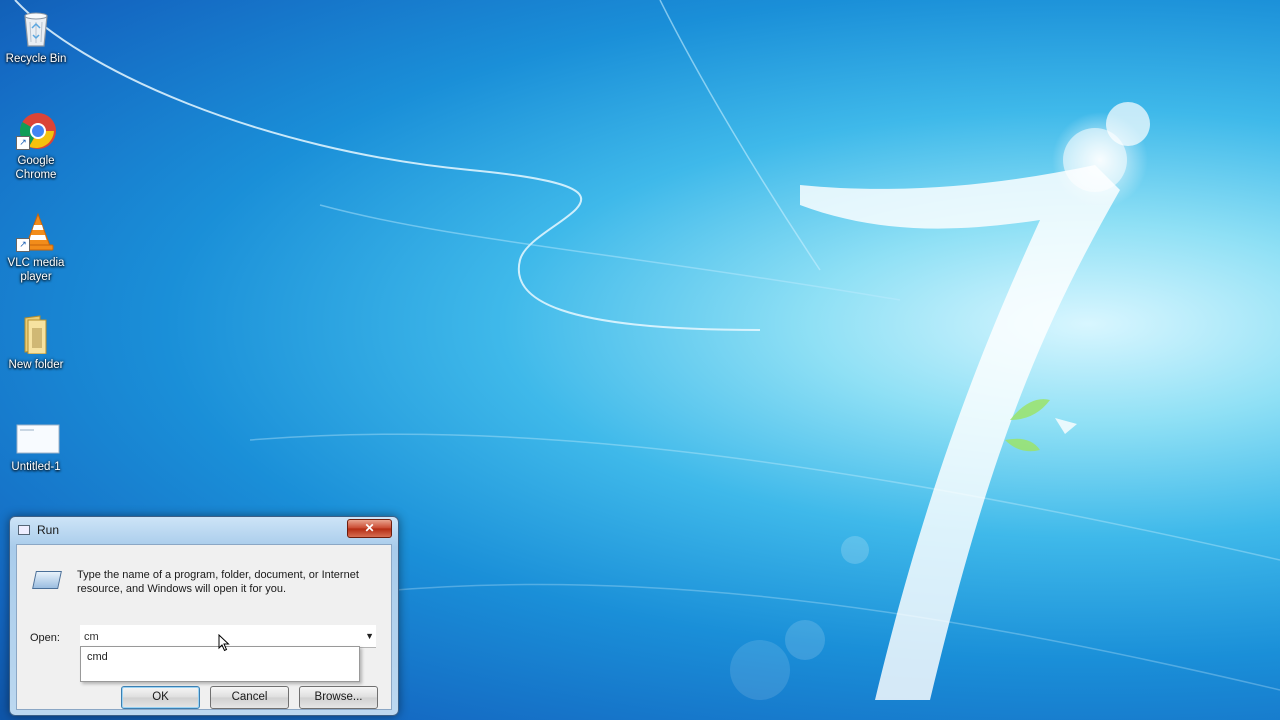  Describe the element at coordinates (97, 657) in the screenshot. I see `autocomplete-item: cmd` at that location.